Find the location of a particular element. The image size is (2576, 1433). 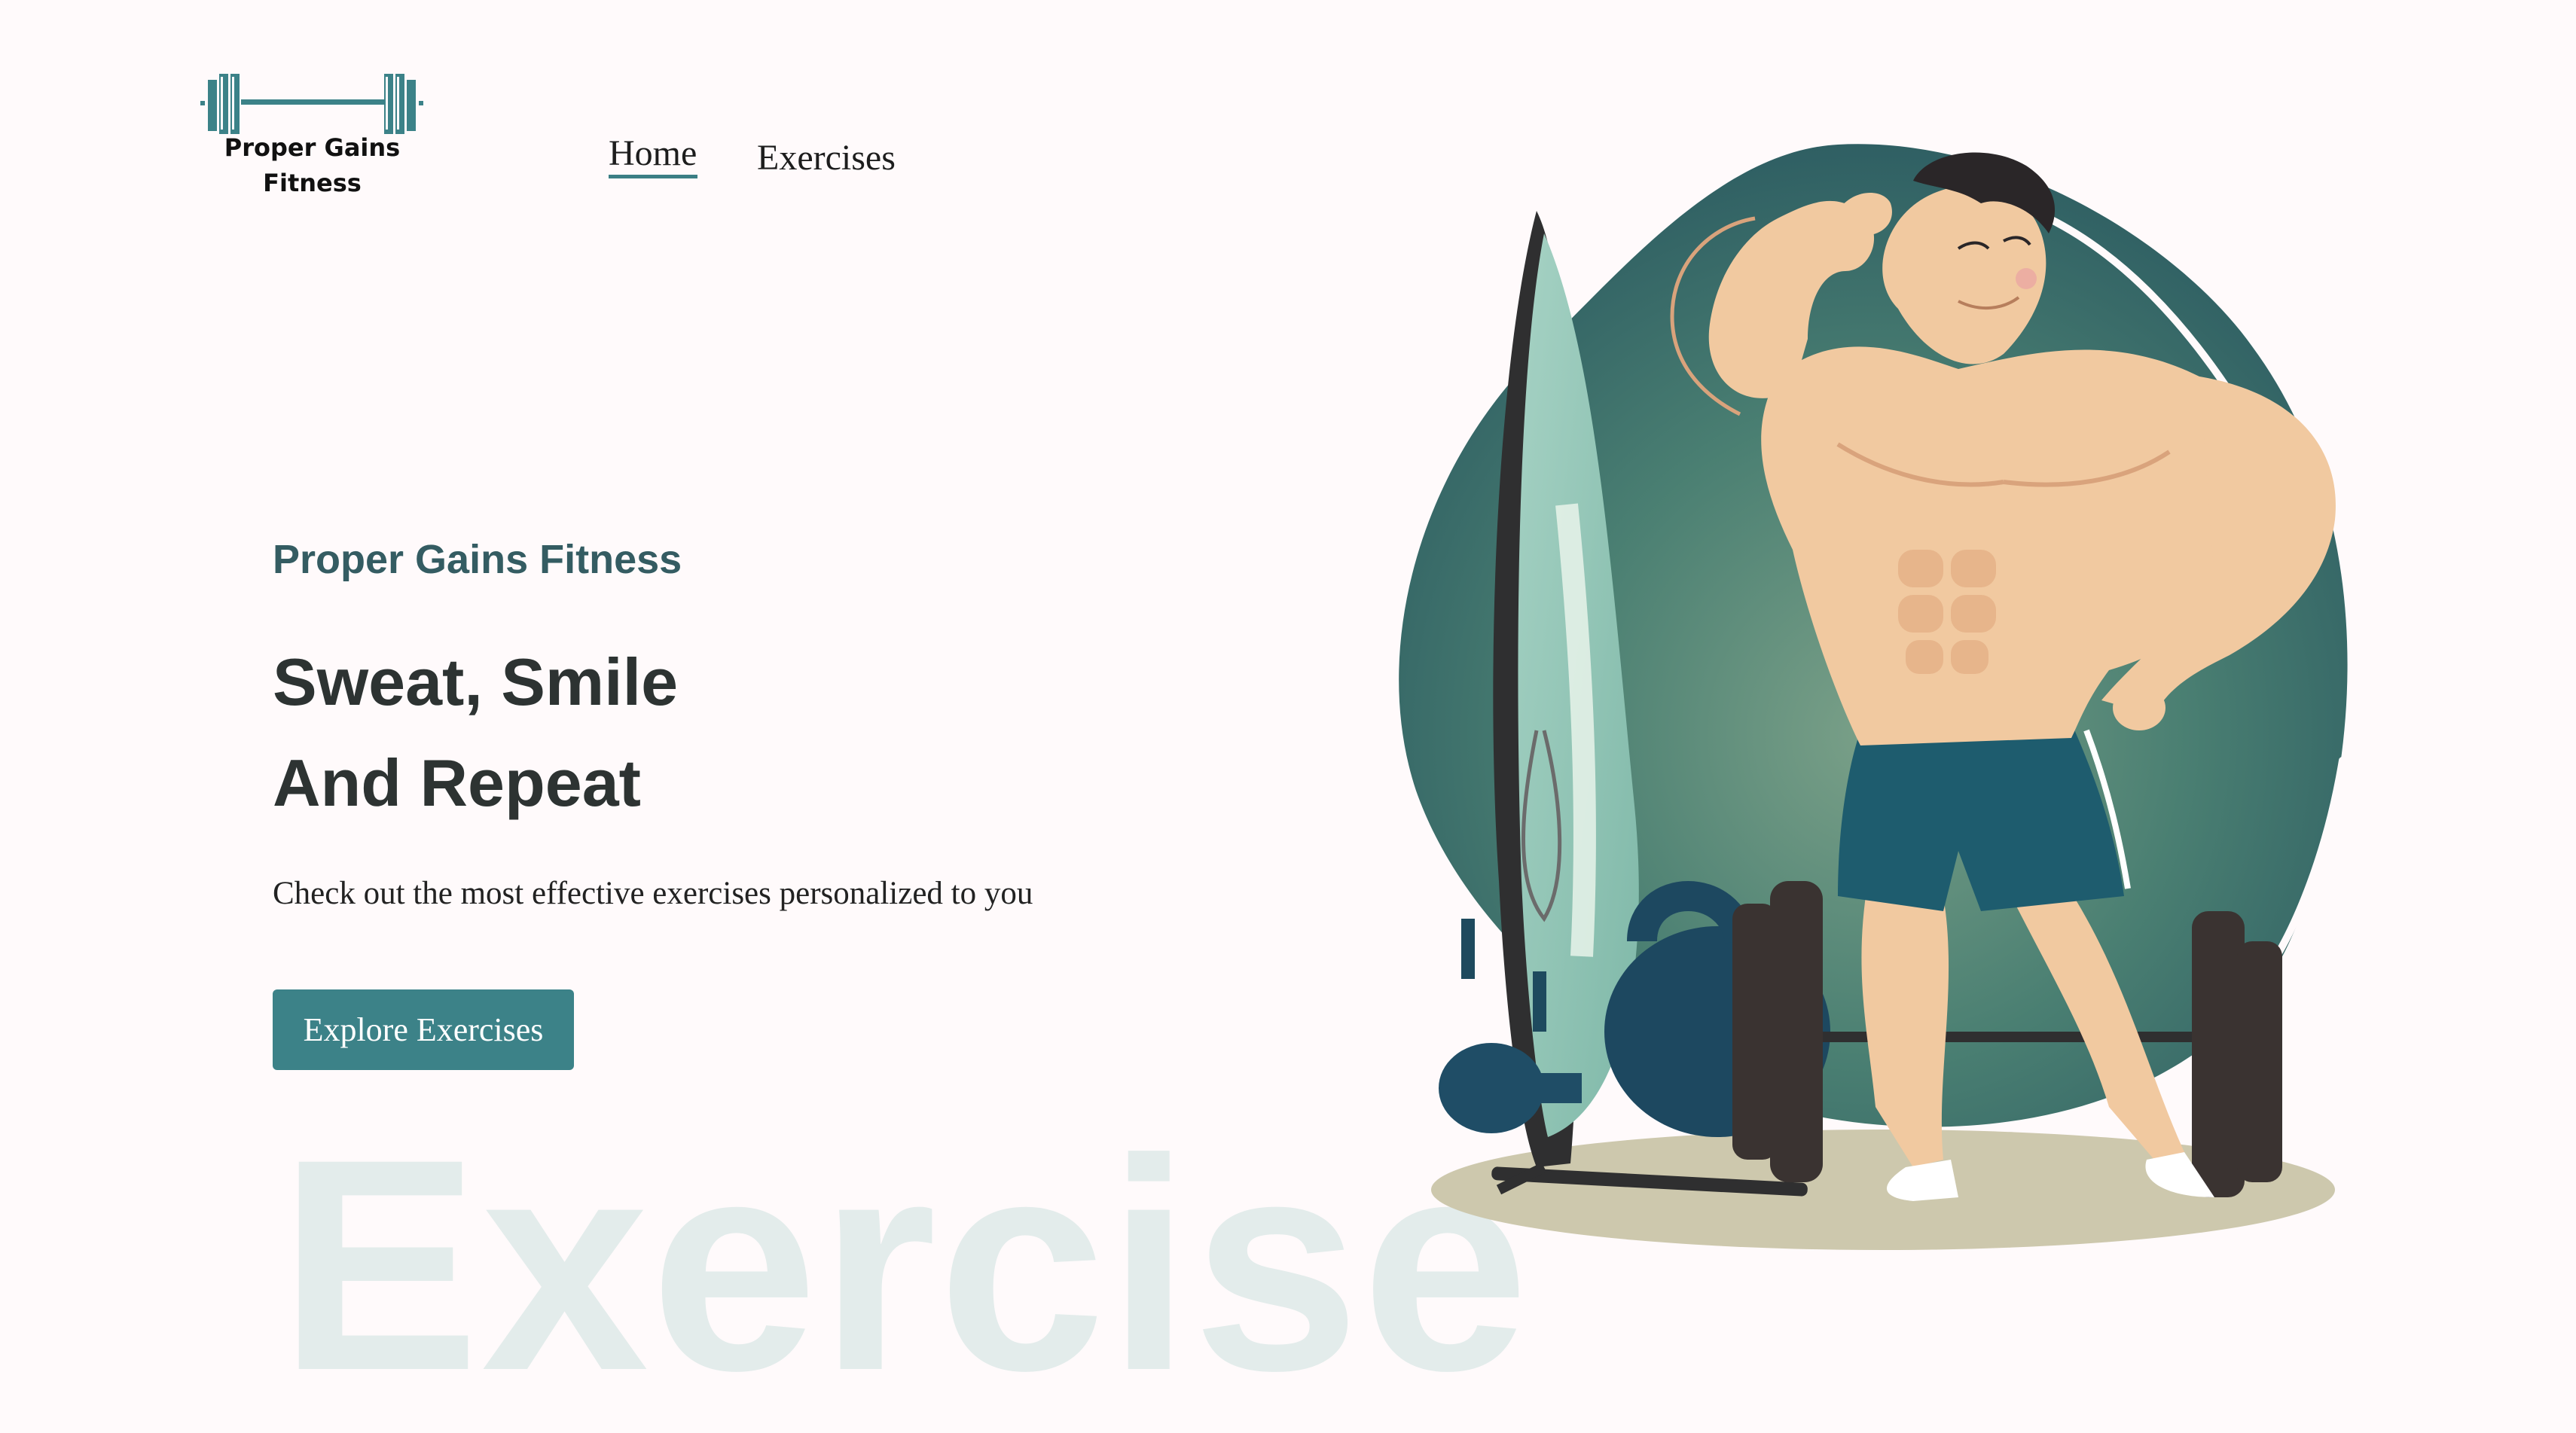

logo-text-line2: Fitness is located at coordinates (313, 183).